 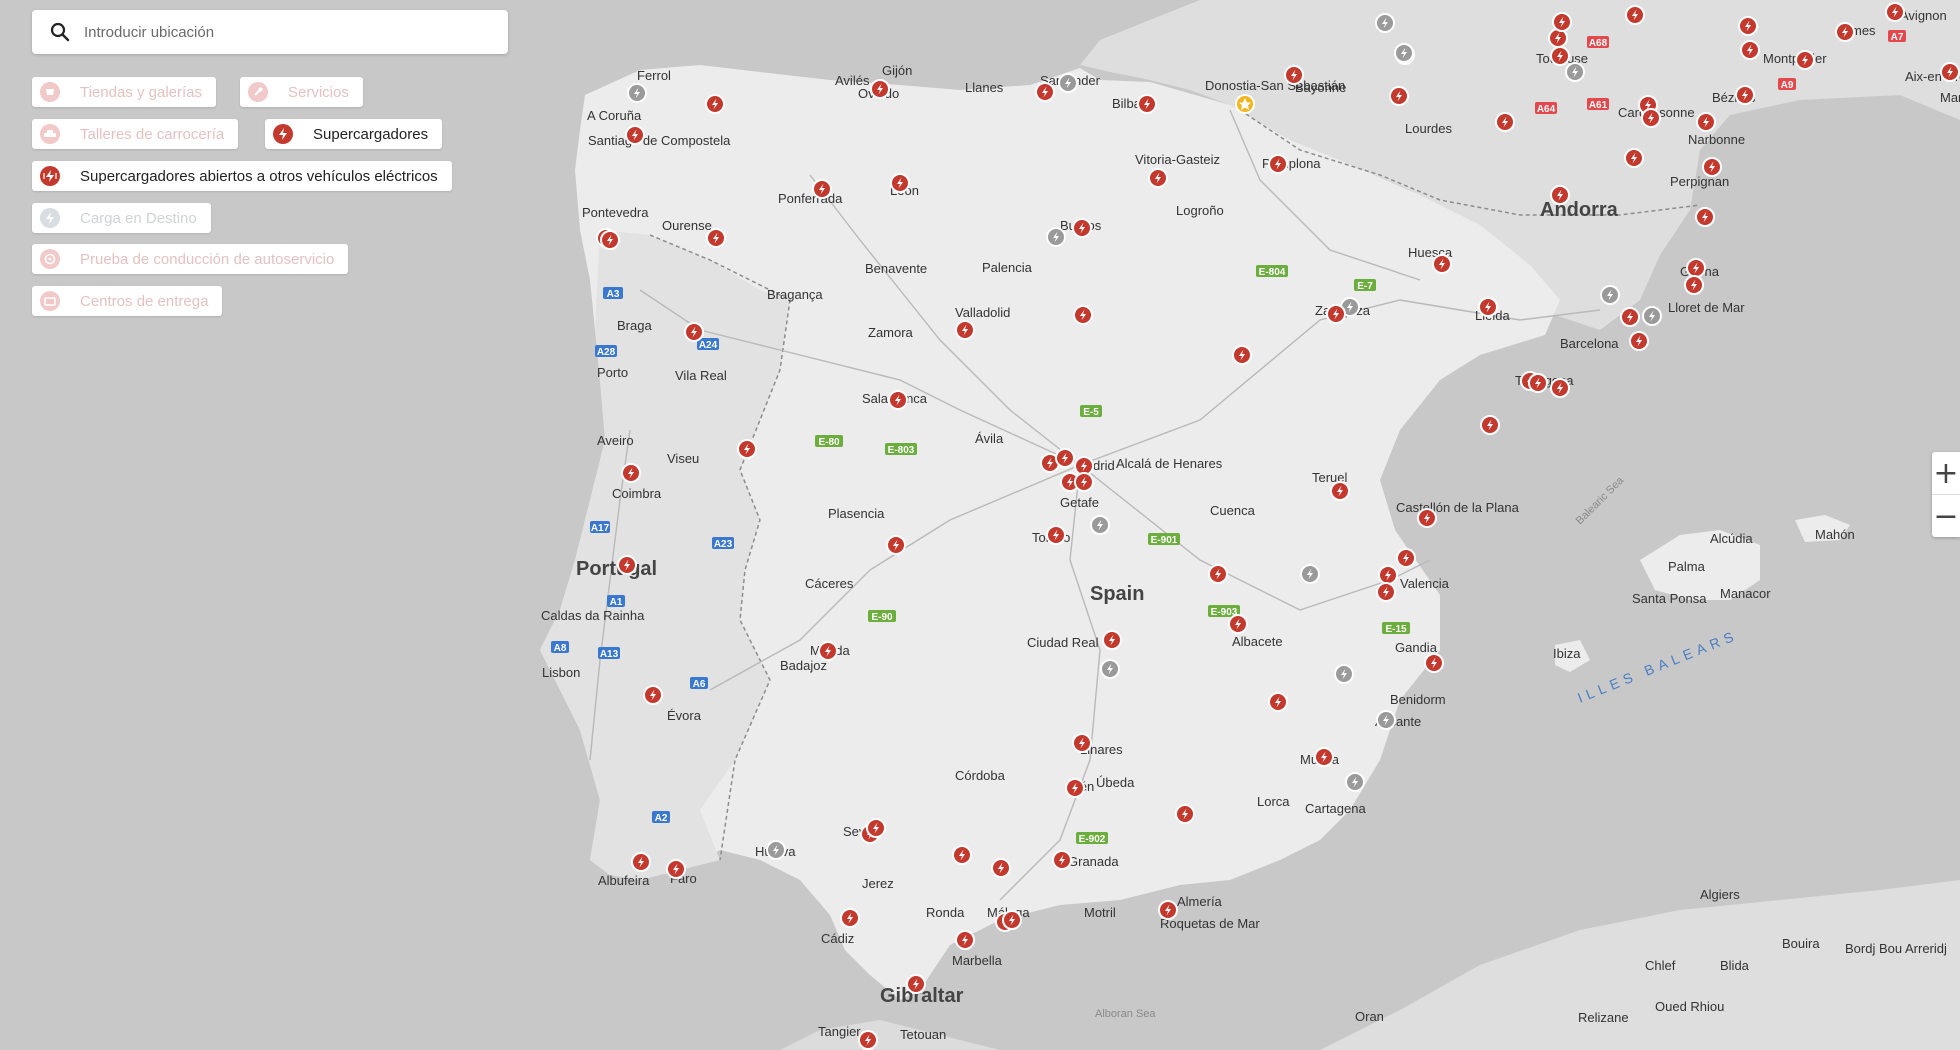 I want to click on filter-superchargers: Supercargadores, so click(x=354, y=134).